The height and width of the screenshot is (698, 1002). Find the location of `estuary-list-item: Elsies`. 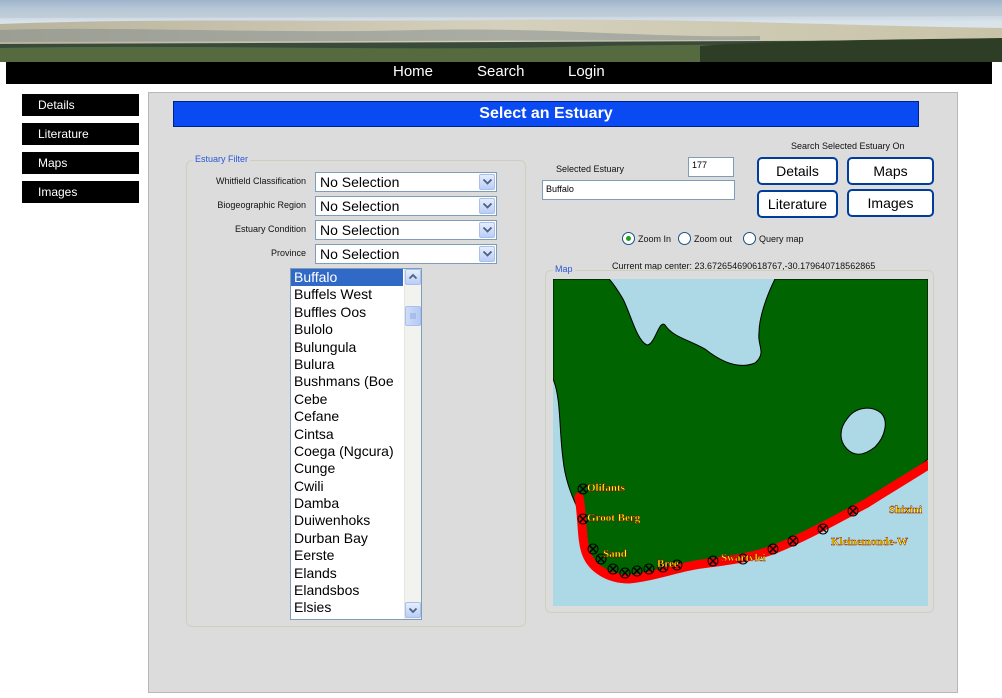

estuary-list-item: Elsies is located at coordinates (347, 607).